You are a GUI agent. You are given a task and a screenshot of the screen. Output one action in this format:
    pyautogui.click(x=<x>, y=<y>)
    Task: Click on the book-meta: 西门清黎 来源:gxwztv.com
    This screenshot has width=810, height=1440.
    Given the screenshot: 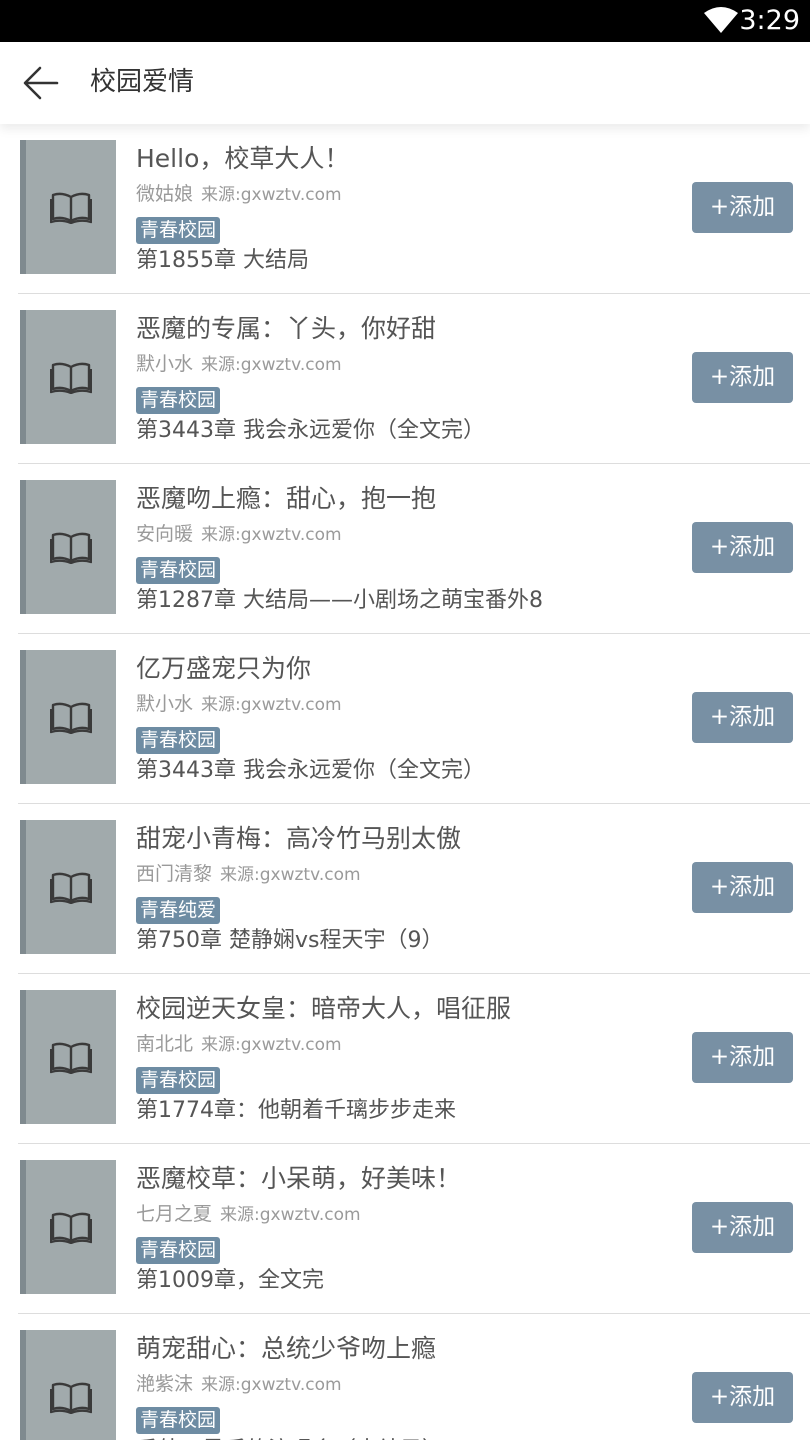 What is the action you would take?
    pyautogui.click(x=248, y=874)
    